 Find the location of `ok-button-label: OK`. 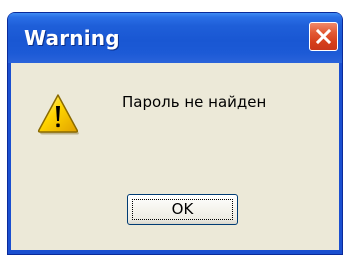

ok-button-label: OK is located at coordinates (182, 209).